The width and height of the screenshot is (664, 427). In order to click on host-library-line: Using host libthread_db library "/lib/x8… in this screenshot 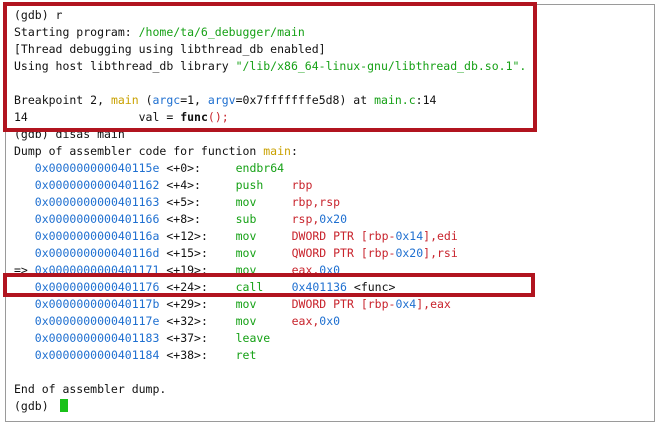, I will do `click(270, 66)`.